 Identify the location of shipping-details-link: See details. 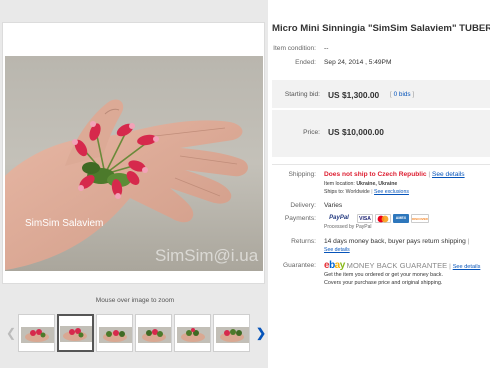
(448, 174).